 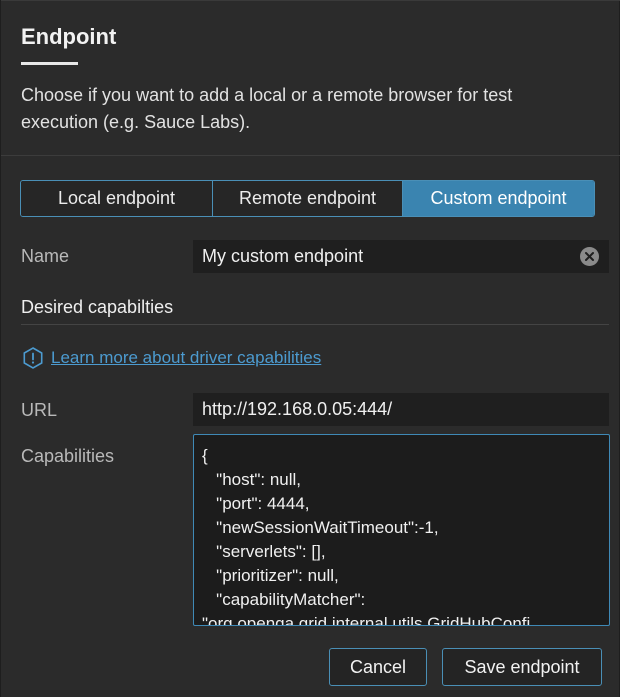 What do you see at coordinates (401, 256) in the screenshot?
I see `name-field: My custom endpoint` at bounding box center [401, 256].